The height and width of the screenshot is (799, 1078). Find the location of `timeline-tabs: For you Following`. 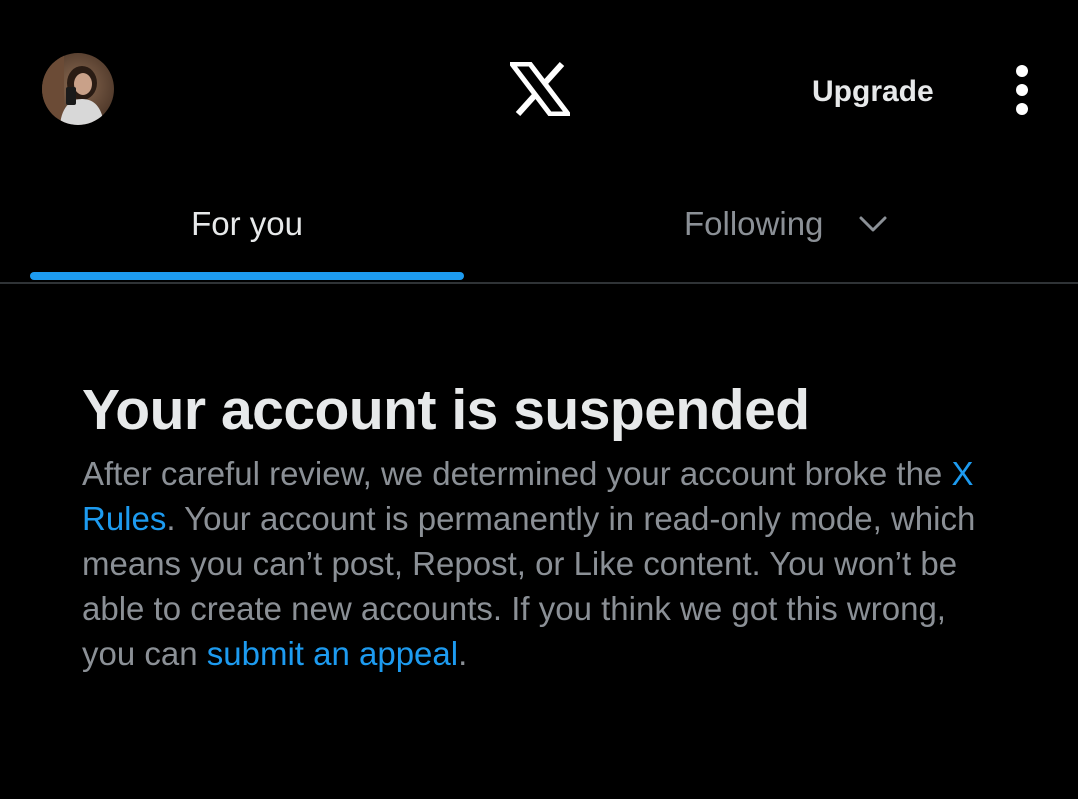

timeline-tabs: For you Following is located at coordinates (539, 231).